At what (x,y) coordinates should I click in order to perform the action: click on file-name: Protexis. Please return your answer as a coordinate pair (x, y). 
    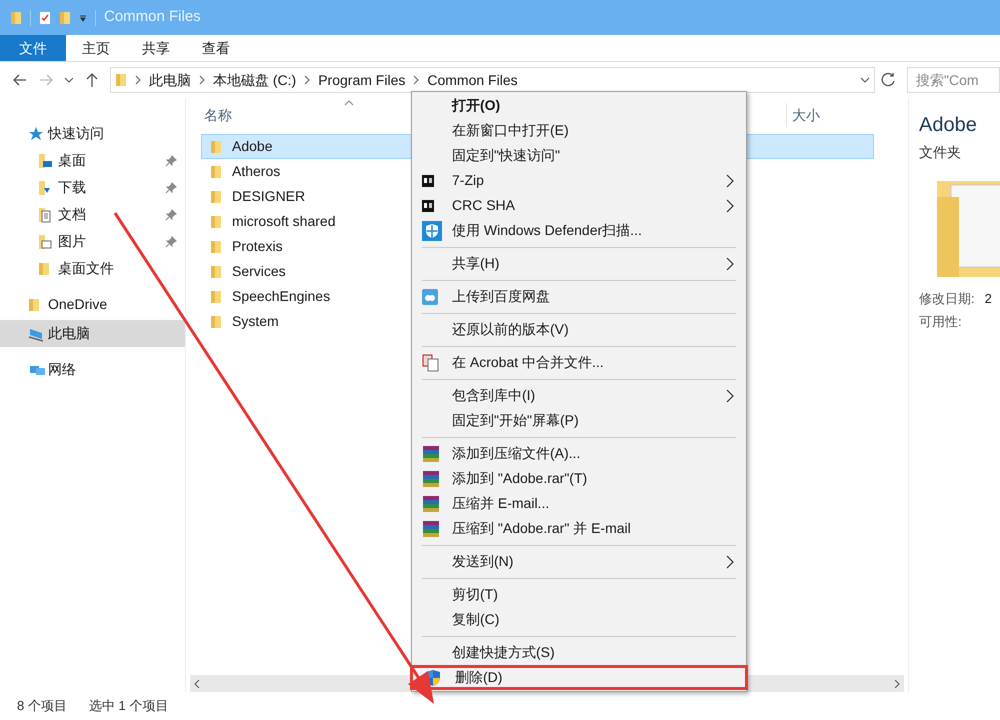
    Looking at the image, I should click on (257, 246).